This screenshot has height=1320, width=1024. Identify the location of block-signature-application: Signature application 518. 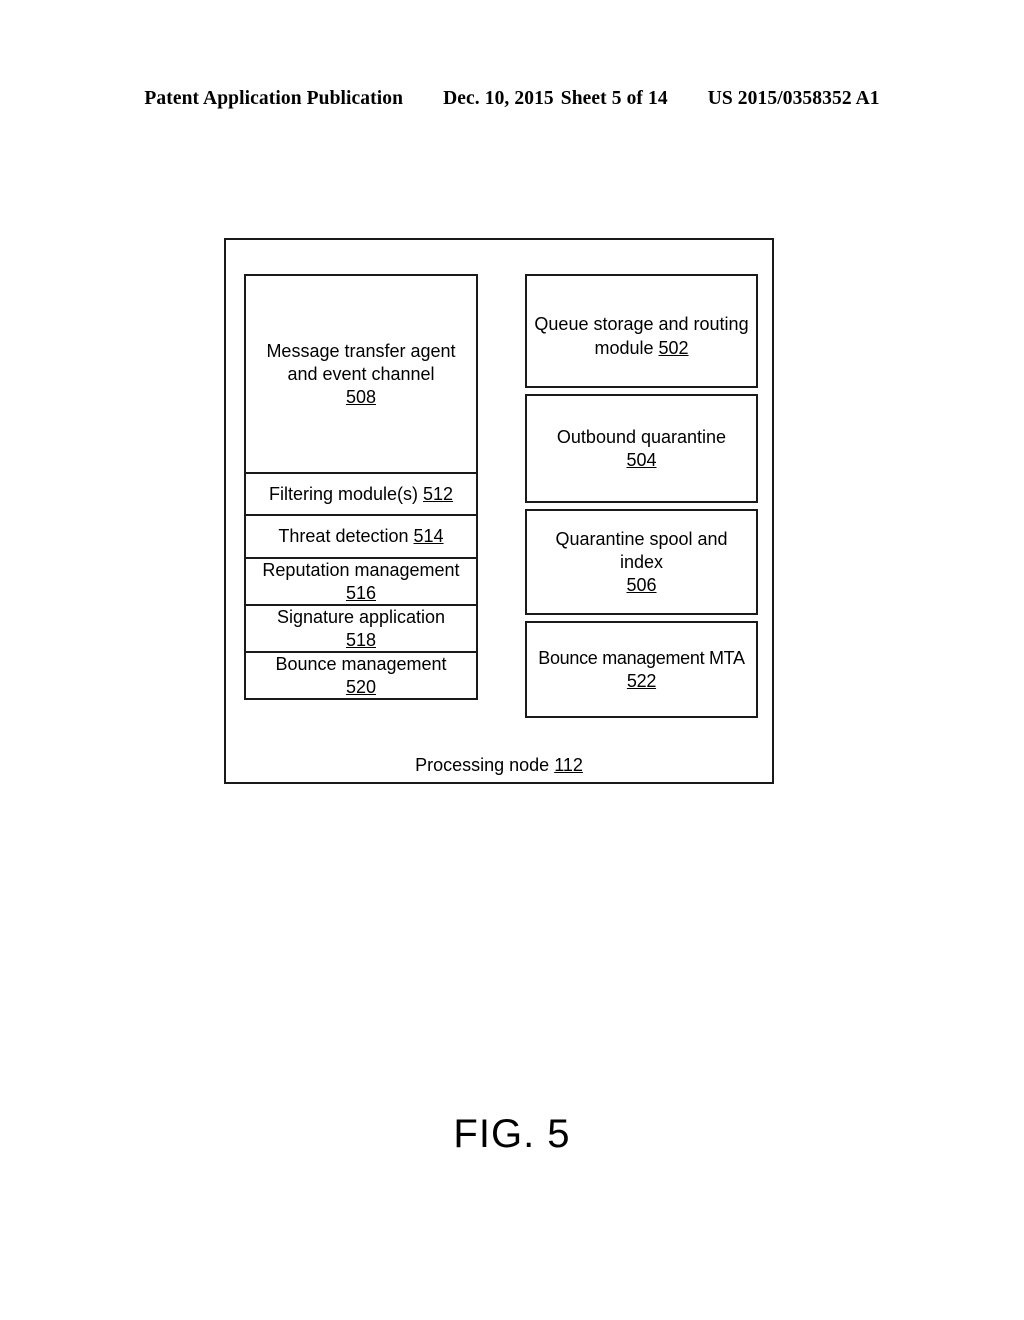
(361, 628).